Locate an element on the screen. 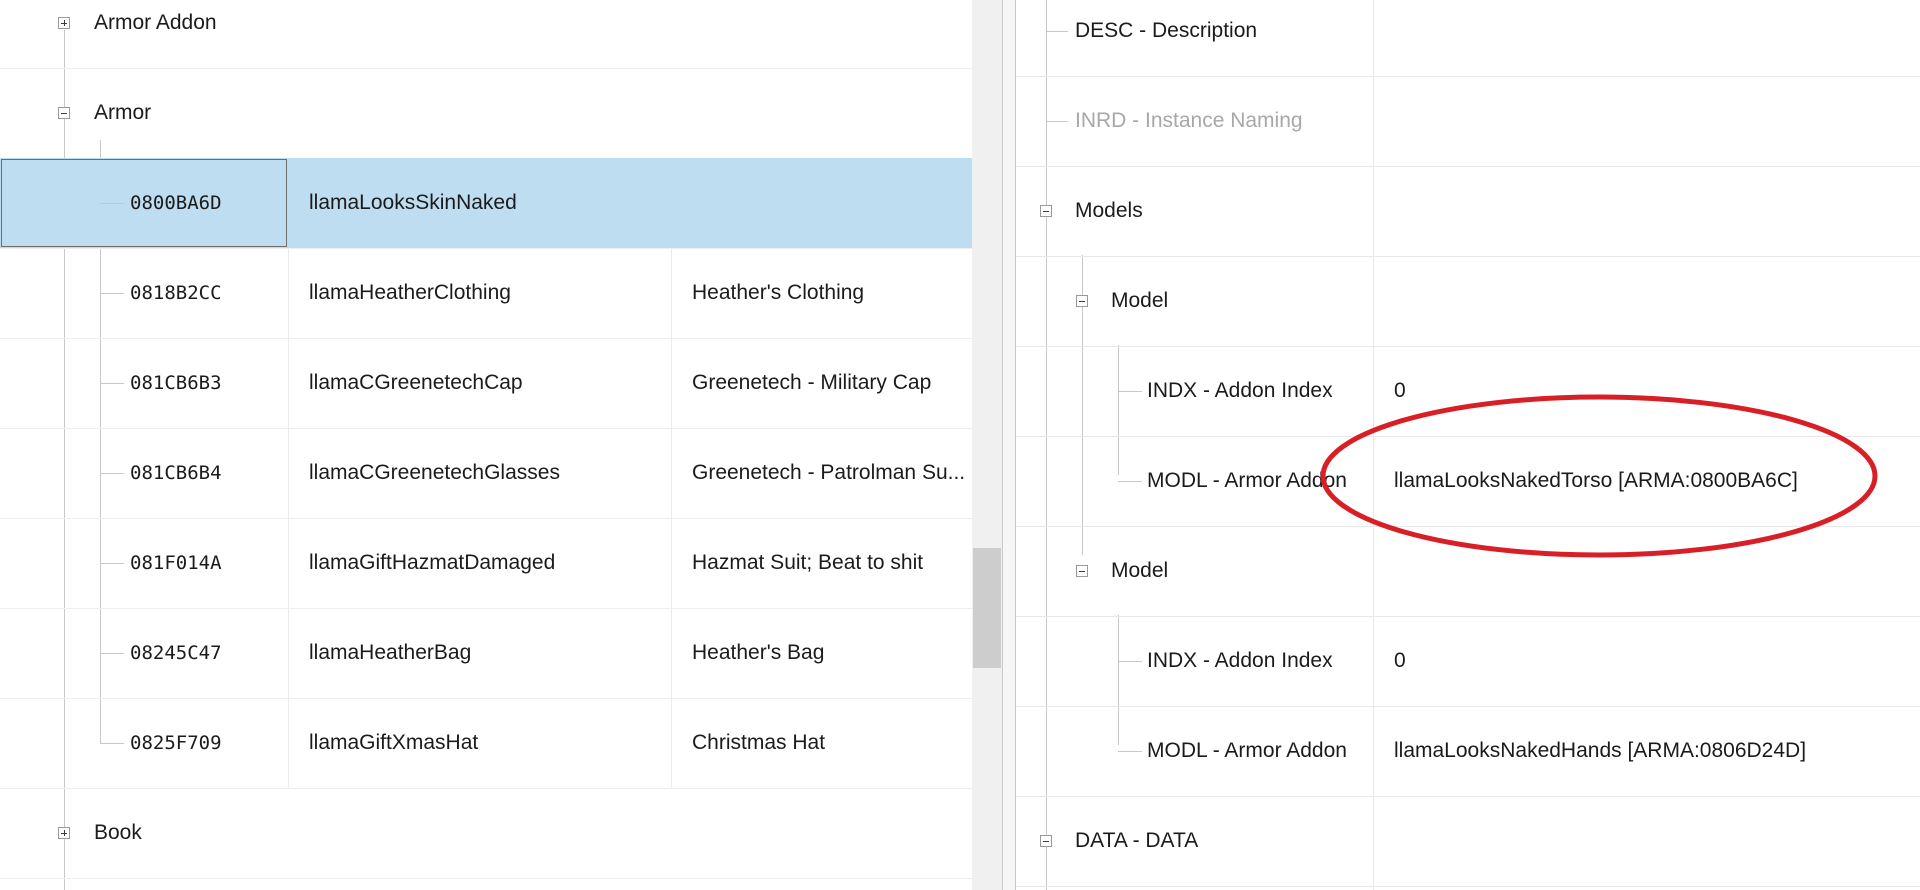 This screenshot has width=1920, height=890. field-label: DATA - DATA is located at coordinates (1137, 840).